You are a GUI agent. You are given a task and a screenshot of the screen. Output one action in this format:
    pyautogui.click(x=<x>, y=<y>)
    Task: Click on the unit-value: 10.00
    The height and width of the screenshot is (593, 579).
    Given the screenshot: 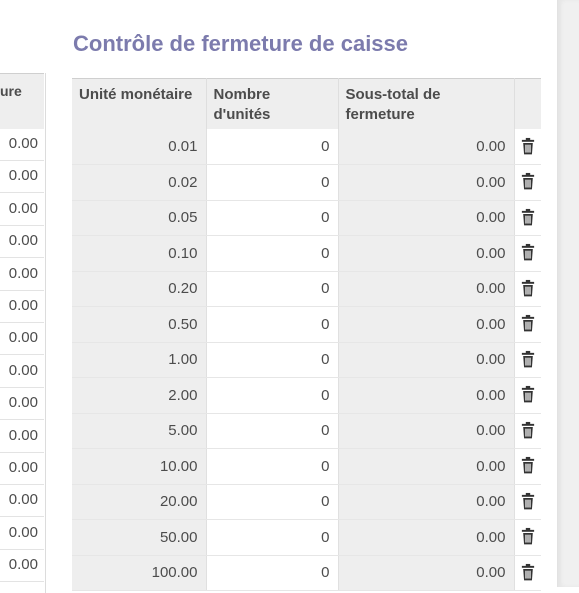 What is the action you would take?
    pyautogui.click(x=139, y=466)
    